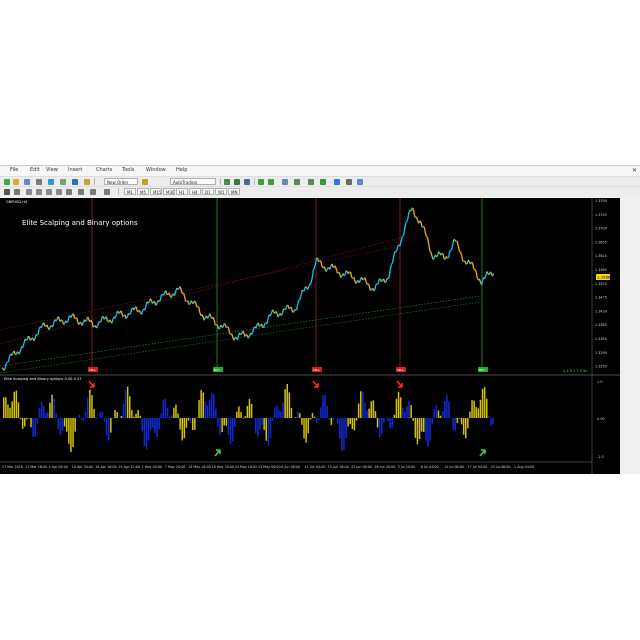  Describe the element at coordinates (75, 182) in the screenshot. I see `terminal-icon` at that location.